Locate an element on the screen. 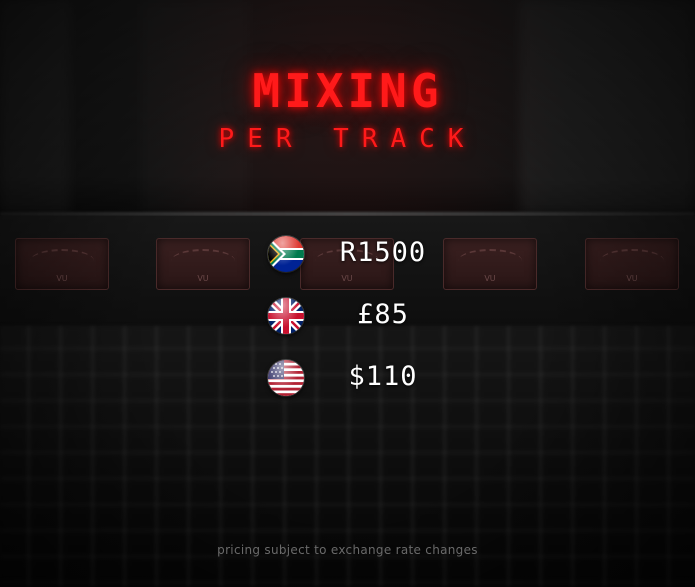 The height and width of the screenshot is (587, 695). us-flag-icon is located at coordinates (286, 378).